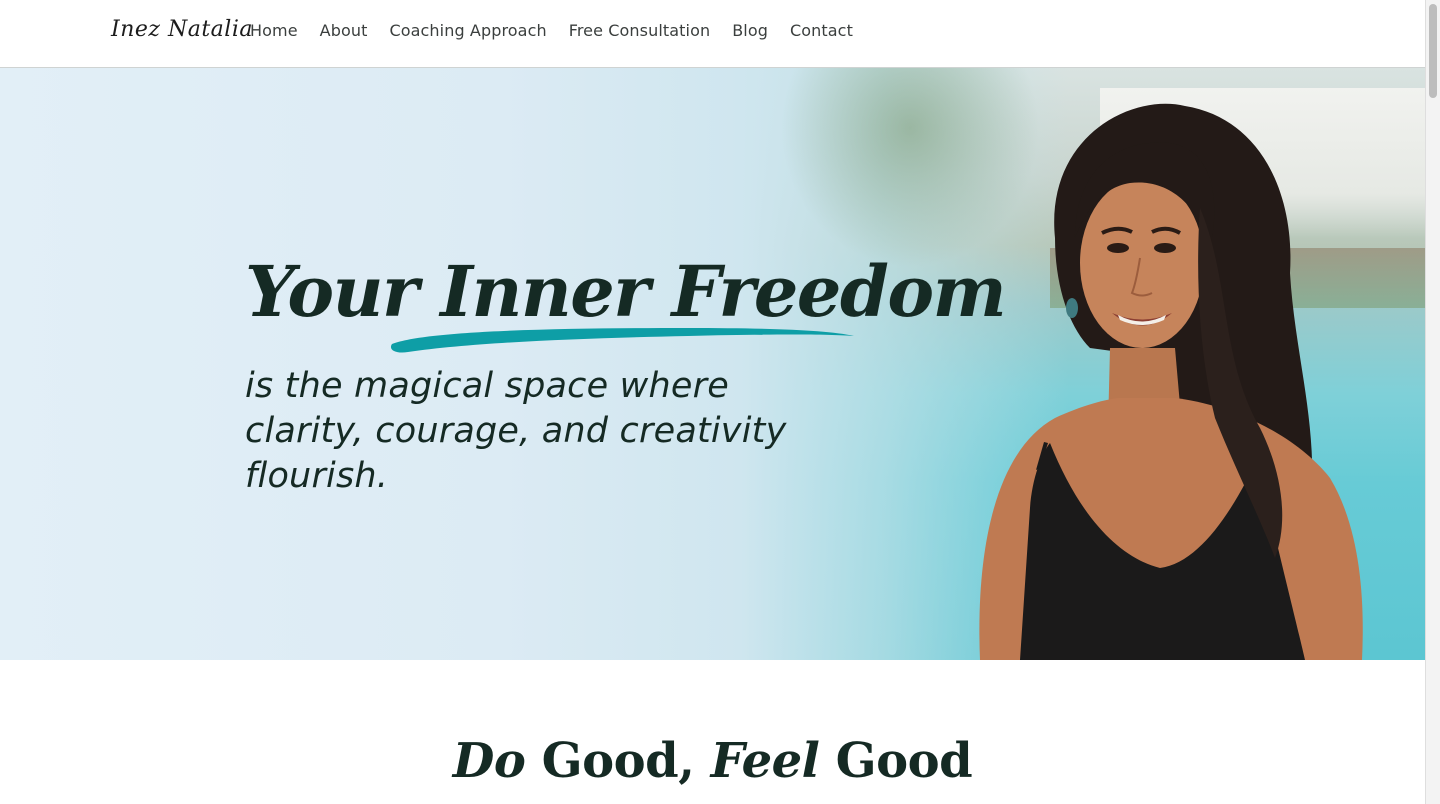  I want to click on section-title: Do Good, Feel Good, so click(712, 761).